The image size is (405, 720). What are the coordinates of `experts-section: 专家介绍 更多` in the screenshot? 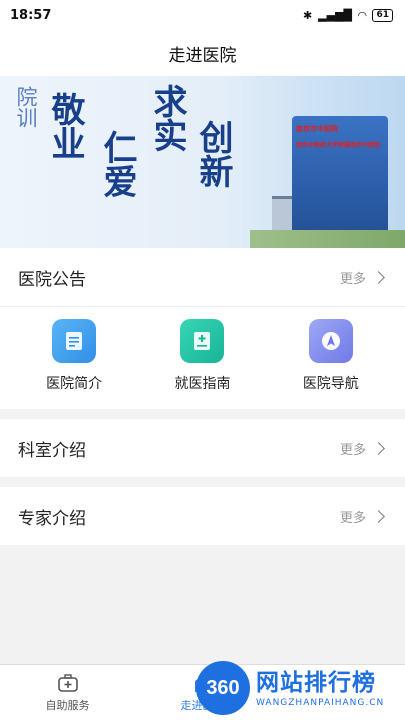 It's located at (202, 516).